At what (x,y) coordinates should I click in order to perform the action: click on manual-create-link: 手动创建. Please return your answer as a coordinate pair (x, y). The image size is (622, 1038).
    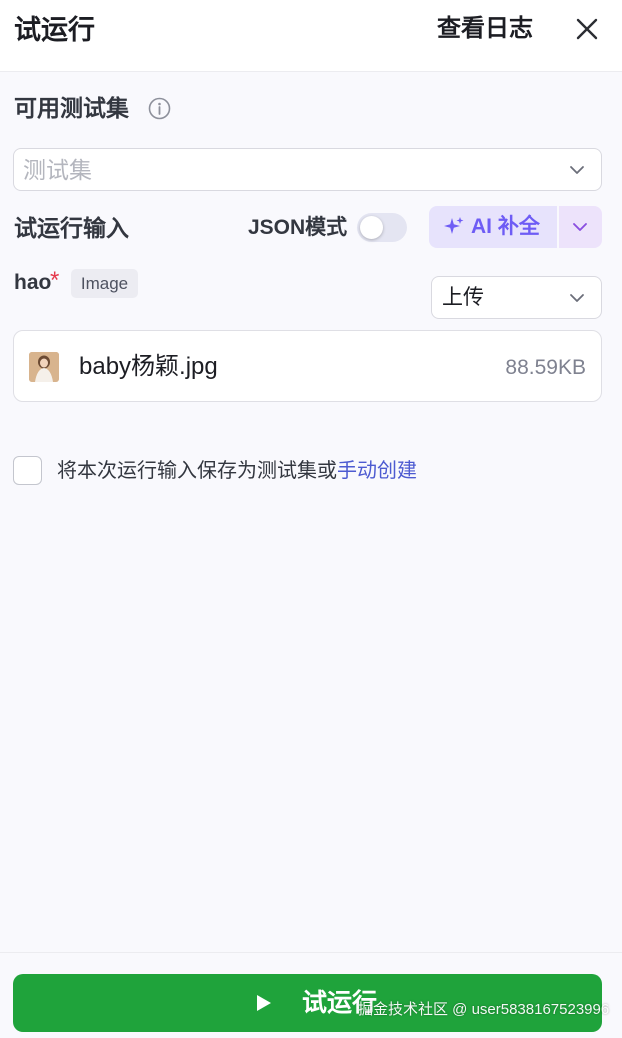
    Looking at the image, I should click on (377, 471).